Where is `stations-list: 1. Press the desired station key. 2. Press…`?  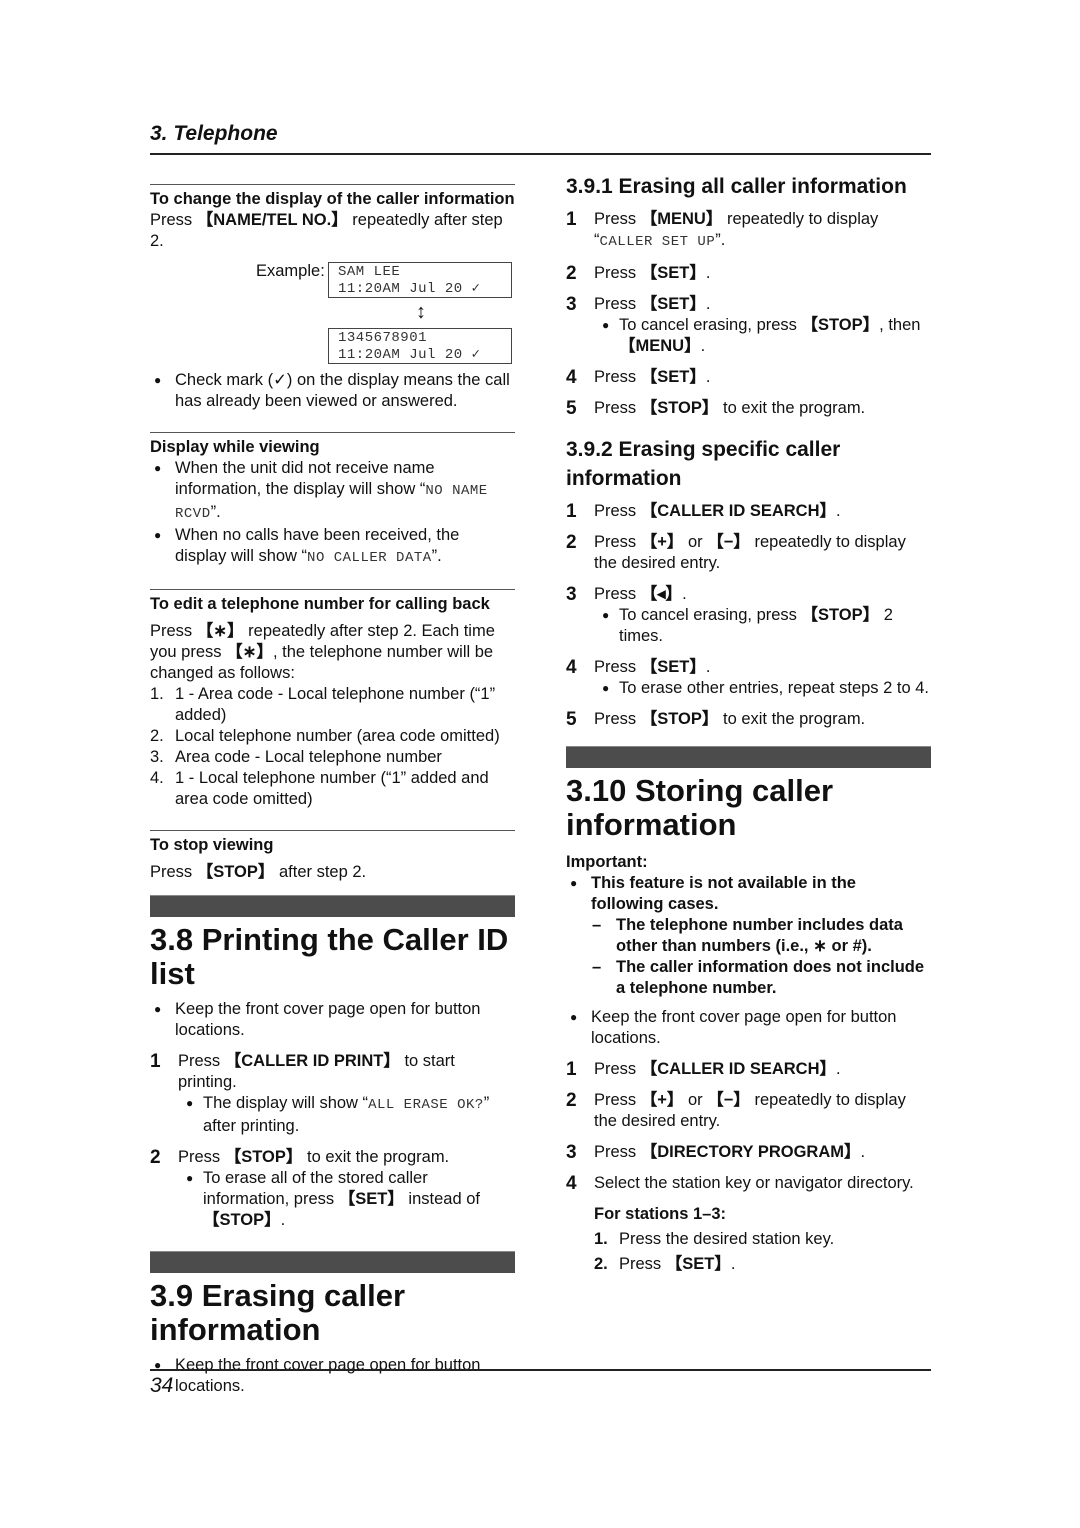
stations-list: 1. Press the desired station key. 2. Press… is located at coordinates (762, 1252).